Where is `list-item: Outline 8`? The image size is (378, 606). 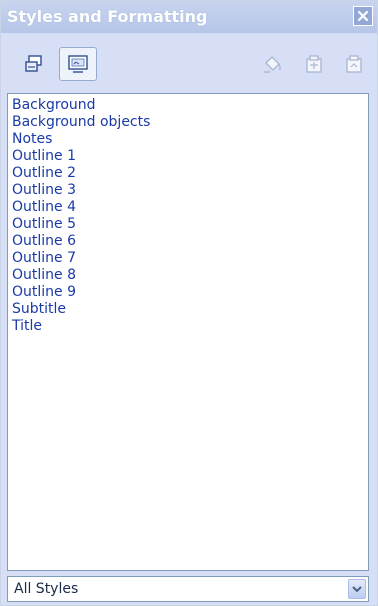 list-item: Outline 8 is located at coordinates (188, 275).